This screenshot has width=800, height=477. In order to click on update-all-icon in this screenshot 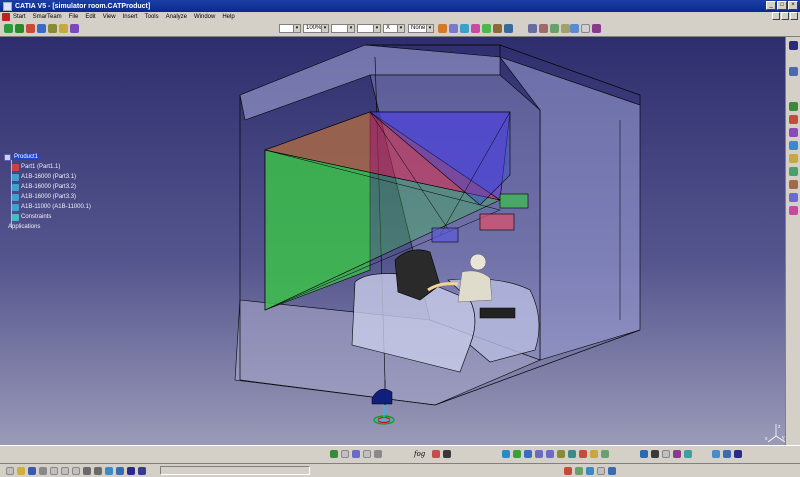, I will do `click(131, 471)`.